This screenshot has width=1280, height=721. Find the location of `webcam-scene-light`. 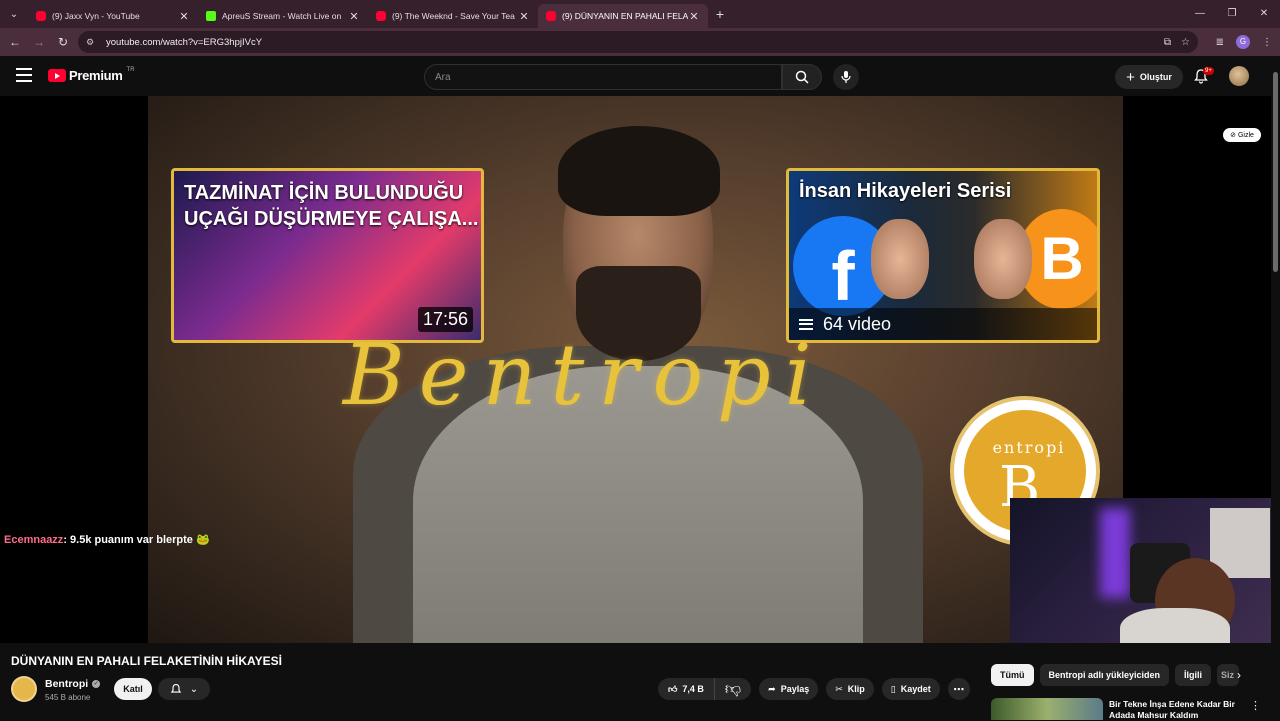

webcam-scene-light is located at coordinates (1115, 553).